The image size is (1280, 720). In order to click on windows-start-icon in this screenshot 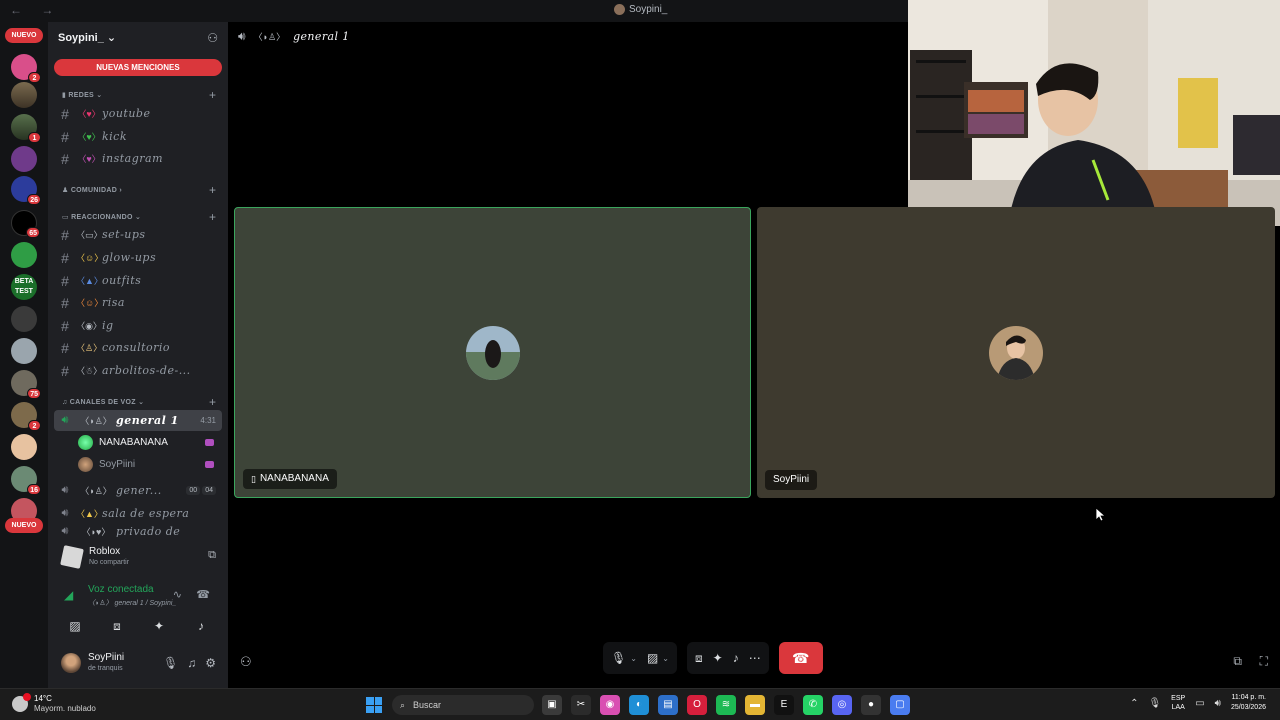, I will do `click(374, 705)`.